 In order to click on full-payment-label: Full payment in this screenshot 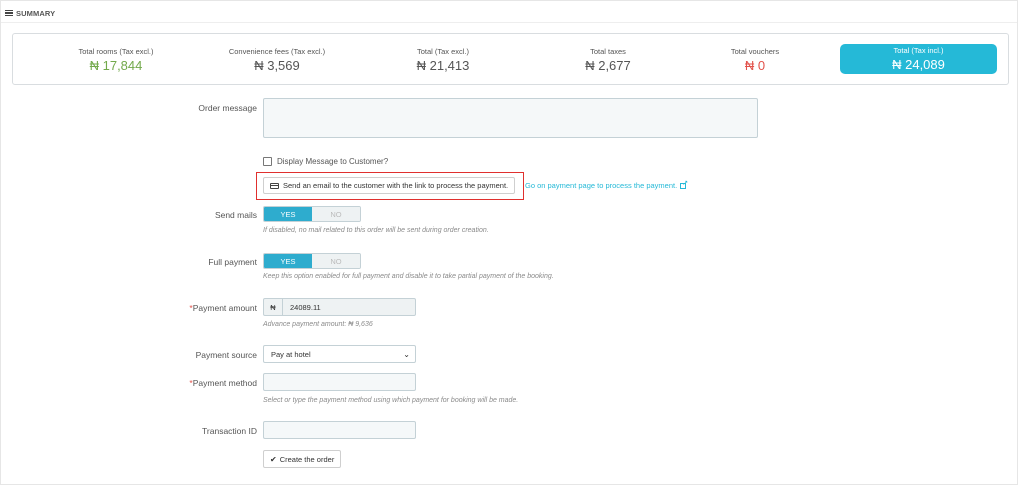, I will do `click(232, 262)`.